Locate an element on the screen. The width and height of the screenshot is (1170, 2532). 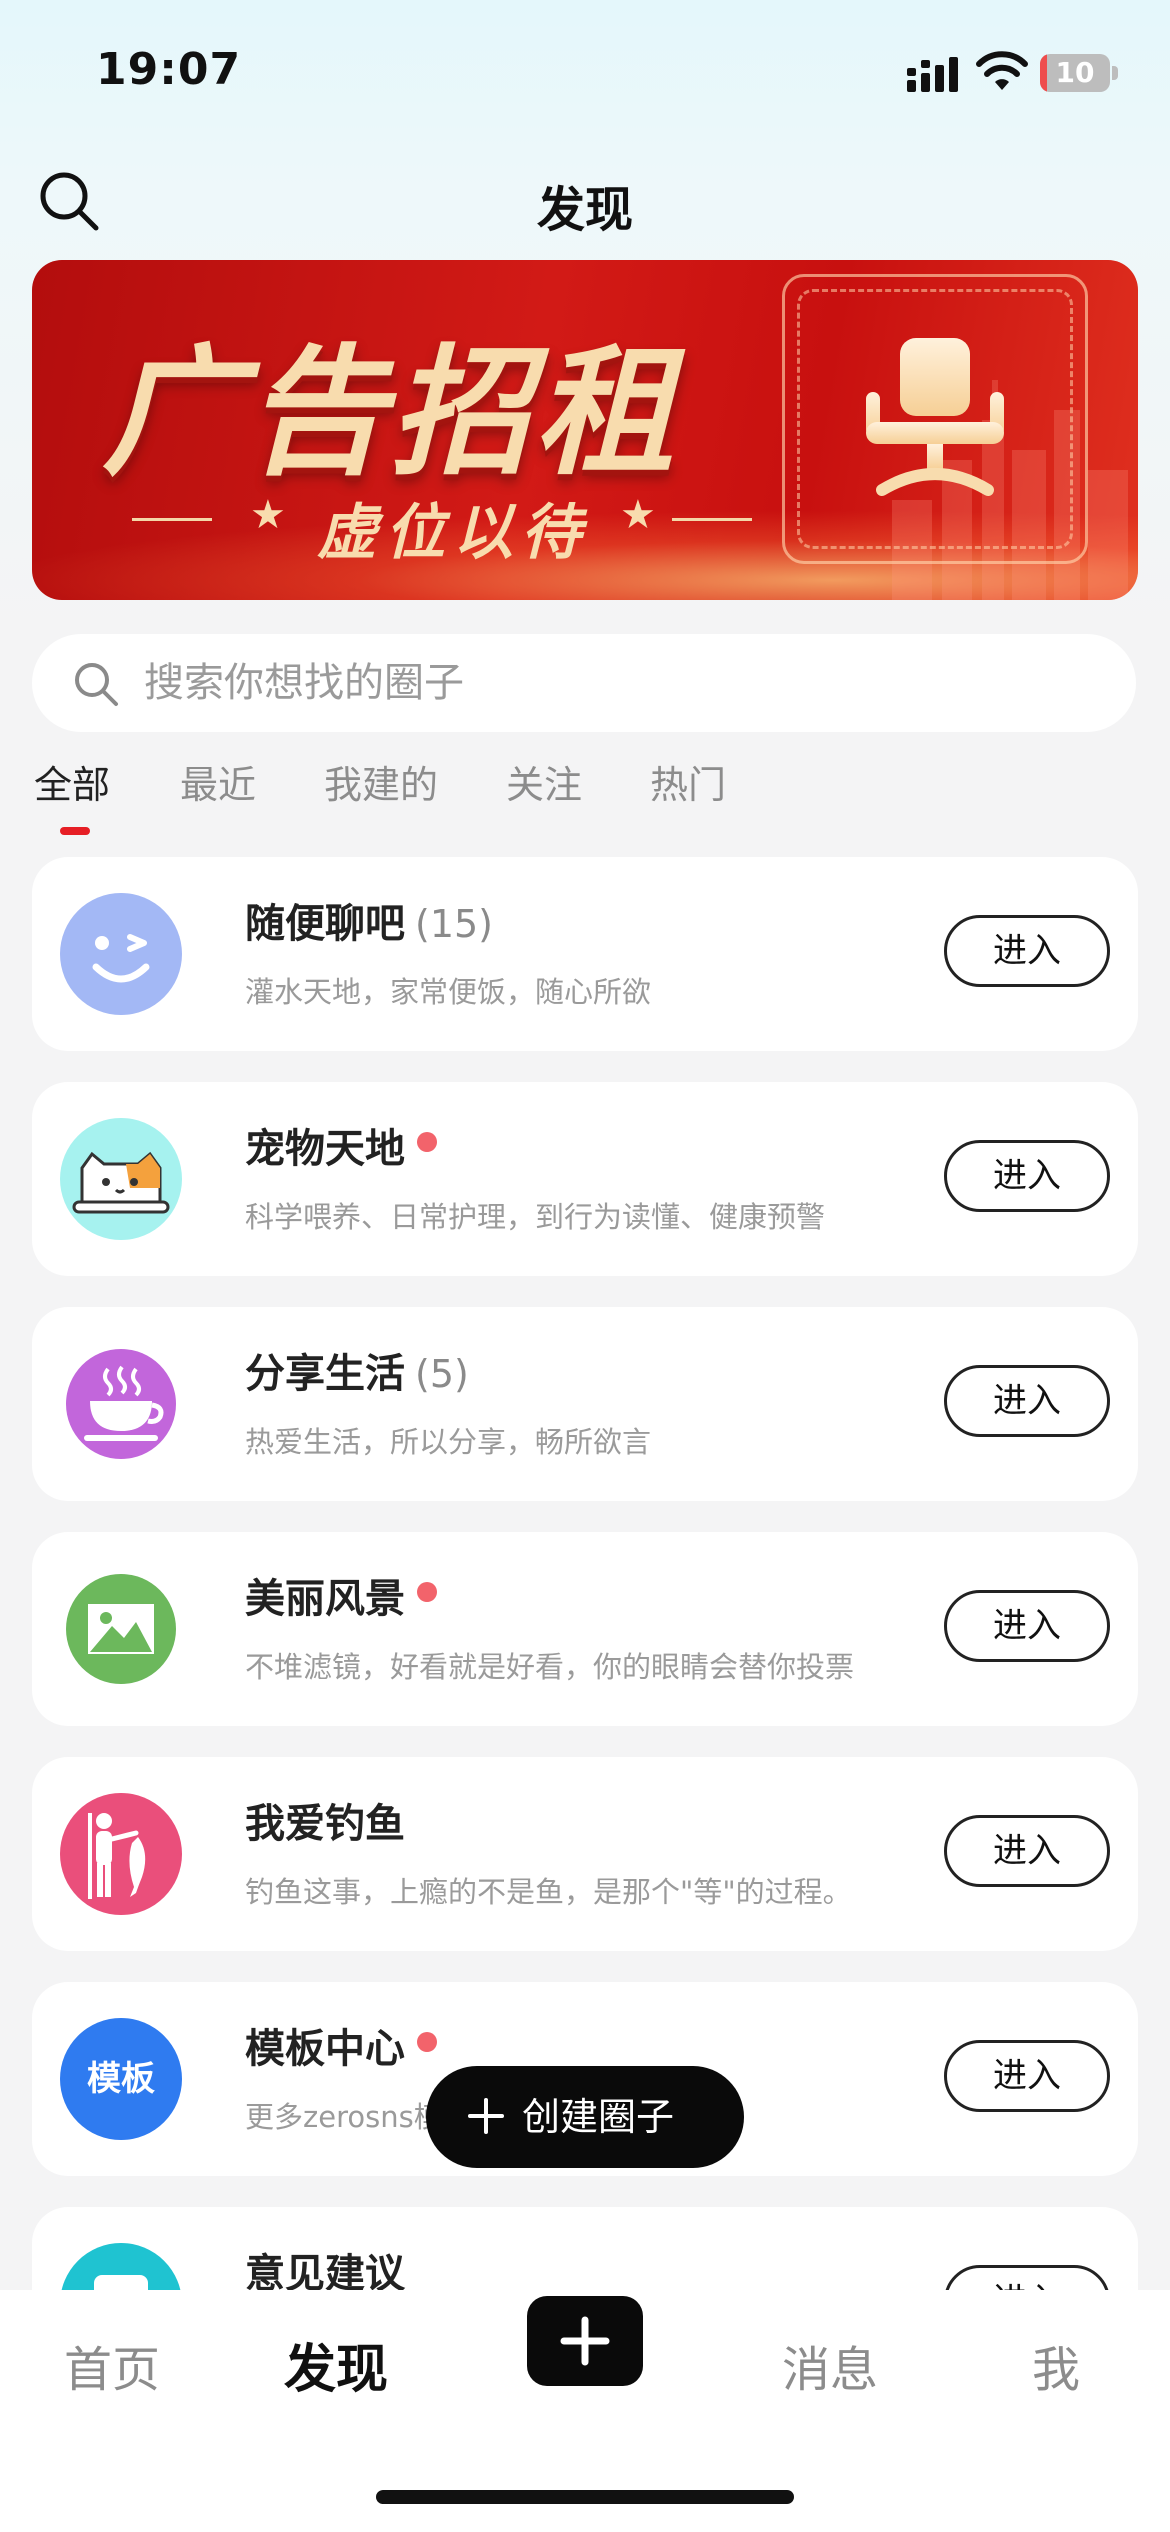
banner-subtitle-group: ★ 虚位以待 ★ is located at coordinates (452, 523).